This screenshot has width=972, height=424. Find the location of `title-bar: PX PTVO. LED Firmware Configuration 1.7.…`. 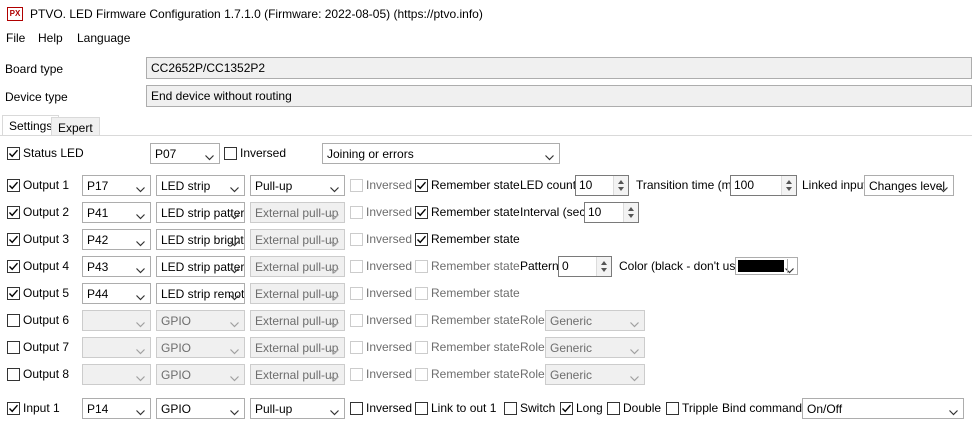

title-bar: PX PTVO. LED Firmware Configuration 1.7.… is located at coordinates (486, 14).